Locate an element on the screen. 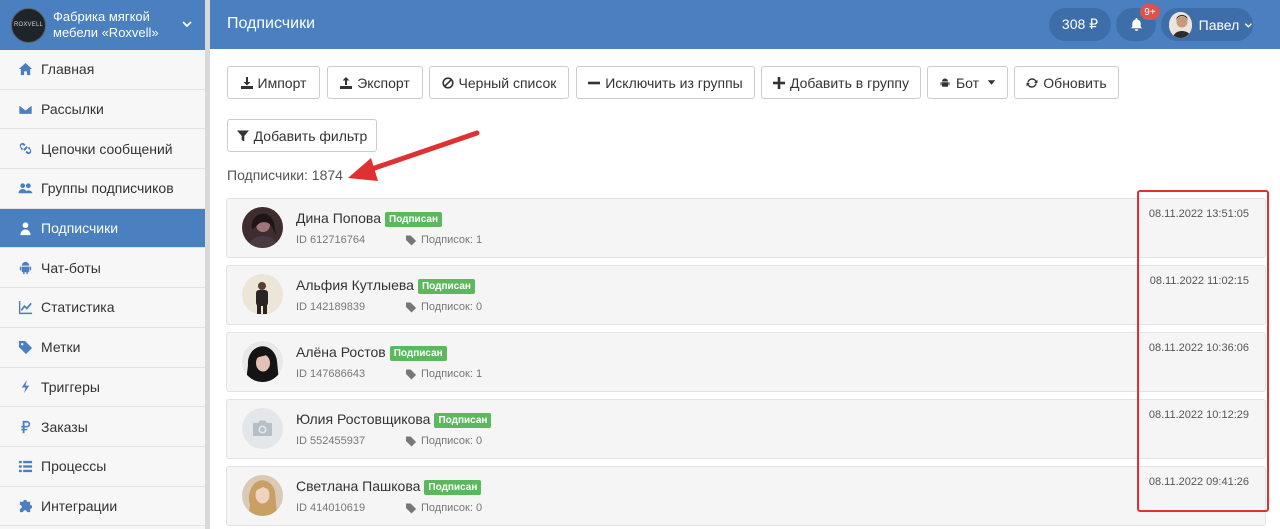 This screenshot has width=1280, height=529. user-menu: Павел is located at coordinates (1207, 24).